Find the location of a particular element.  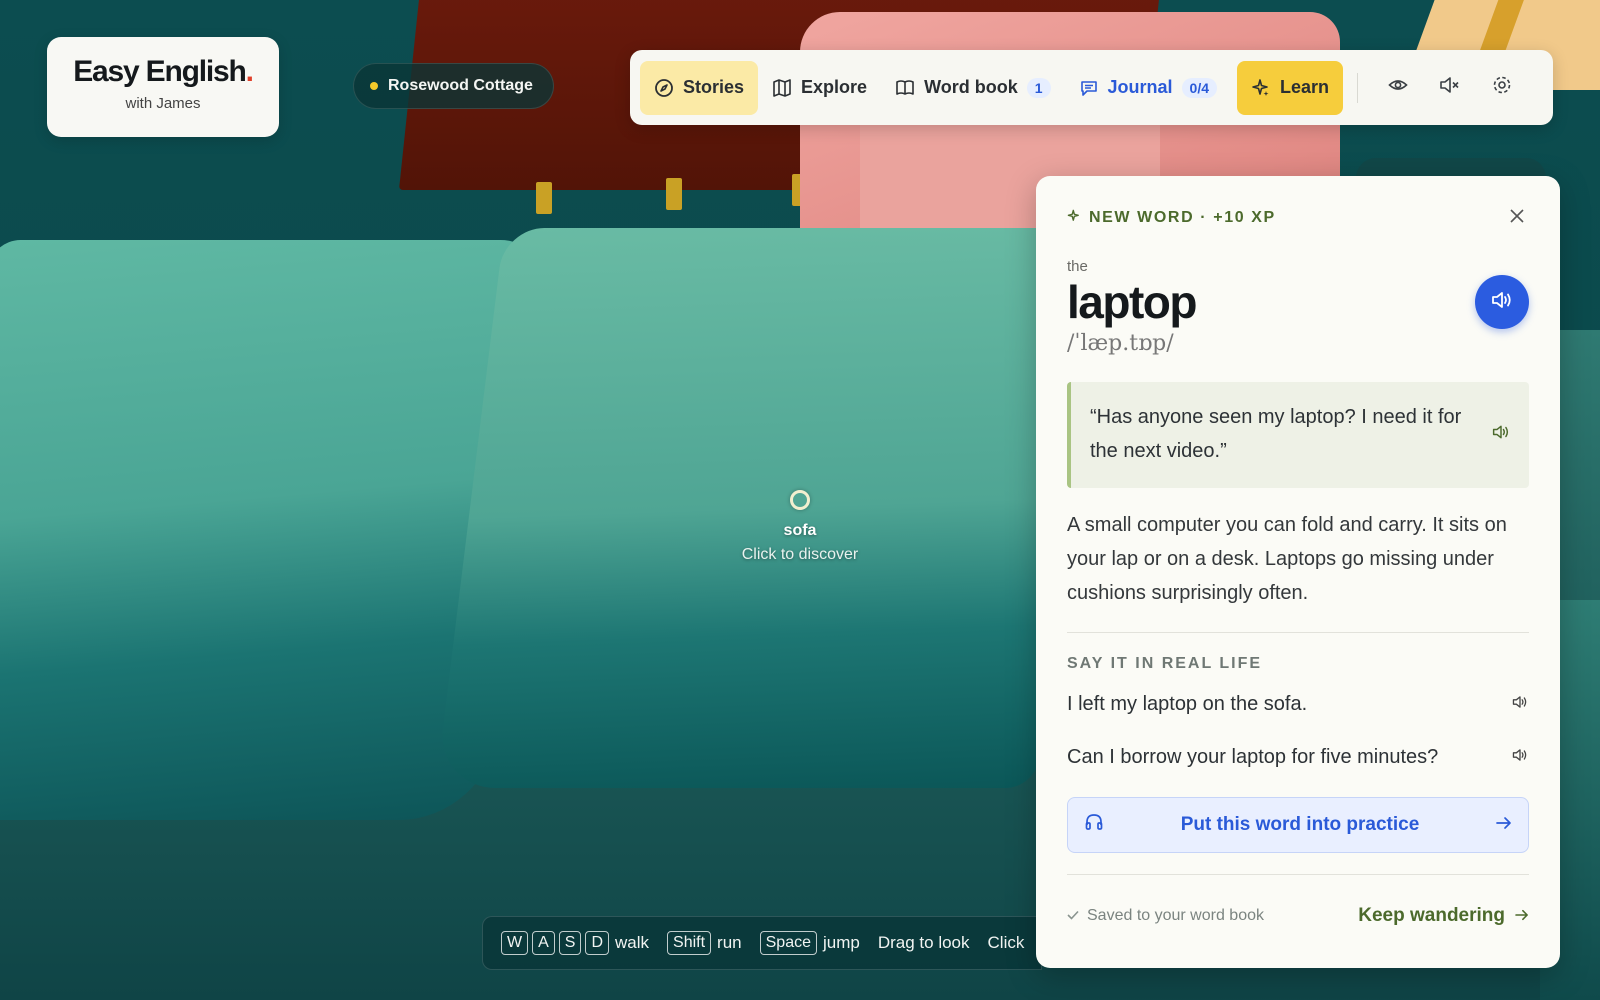

speaker-icon is located at coordinates (1502, 302).